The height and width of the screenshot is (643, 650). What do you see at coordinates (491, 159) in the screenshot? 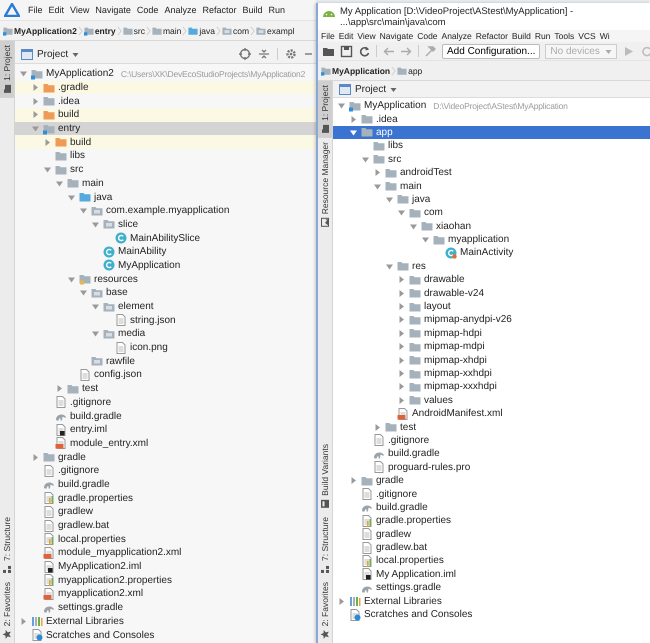
I see `tree-item: src` at bounding box center [491, 159].